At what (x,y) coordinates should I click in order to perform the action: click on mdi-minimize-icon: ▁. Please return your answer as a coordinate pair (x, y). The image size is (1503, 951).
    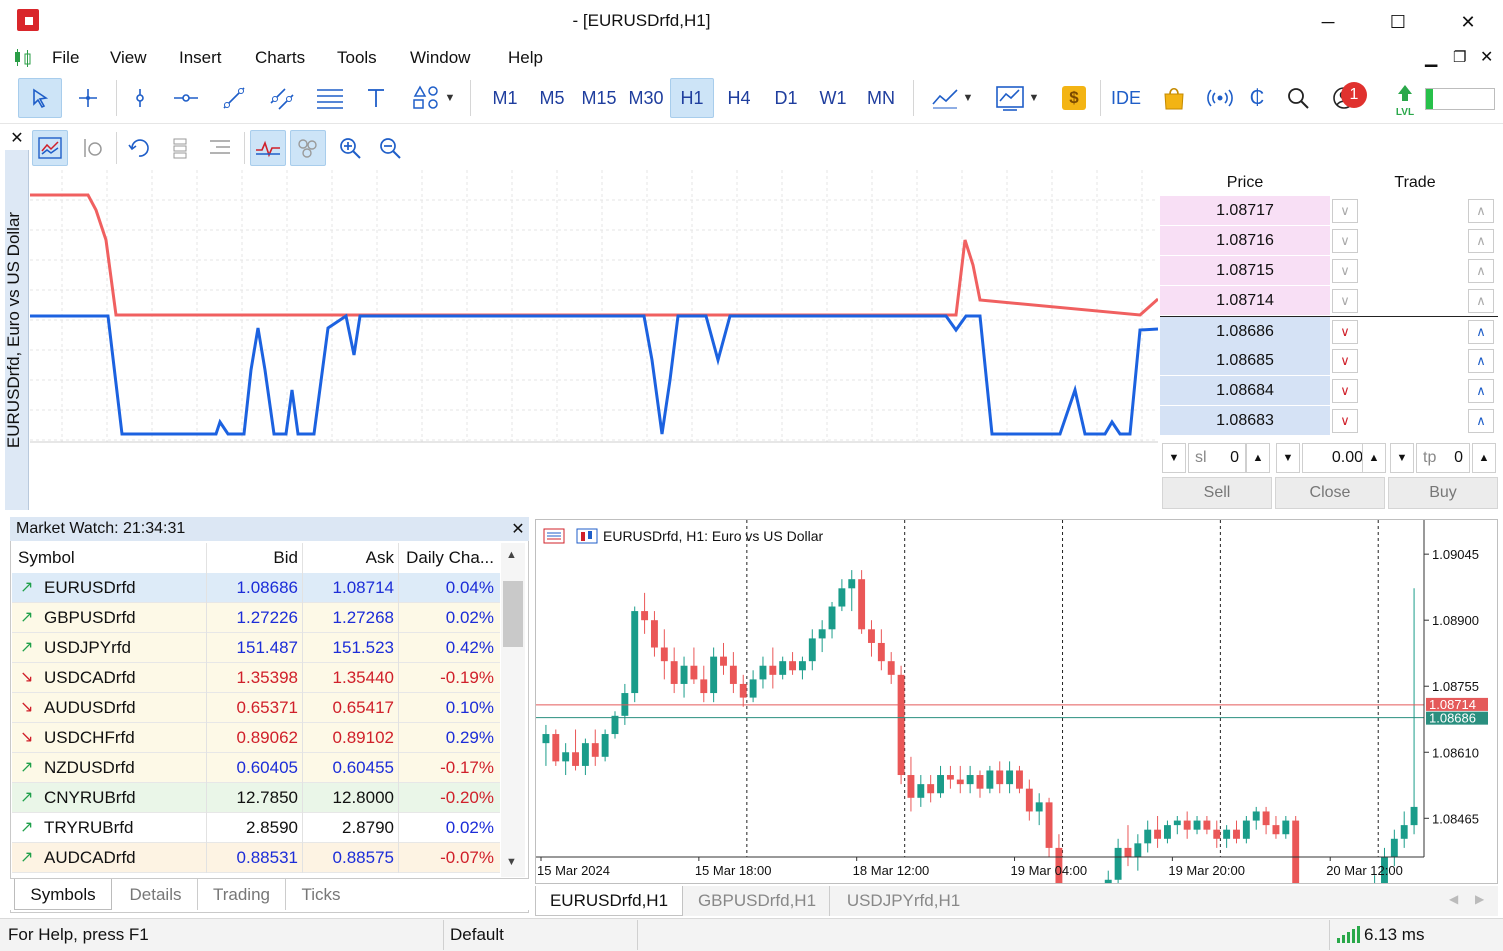
    Looking at the image, I should click on (1431, 58).